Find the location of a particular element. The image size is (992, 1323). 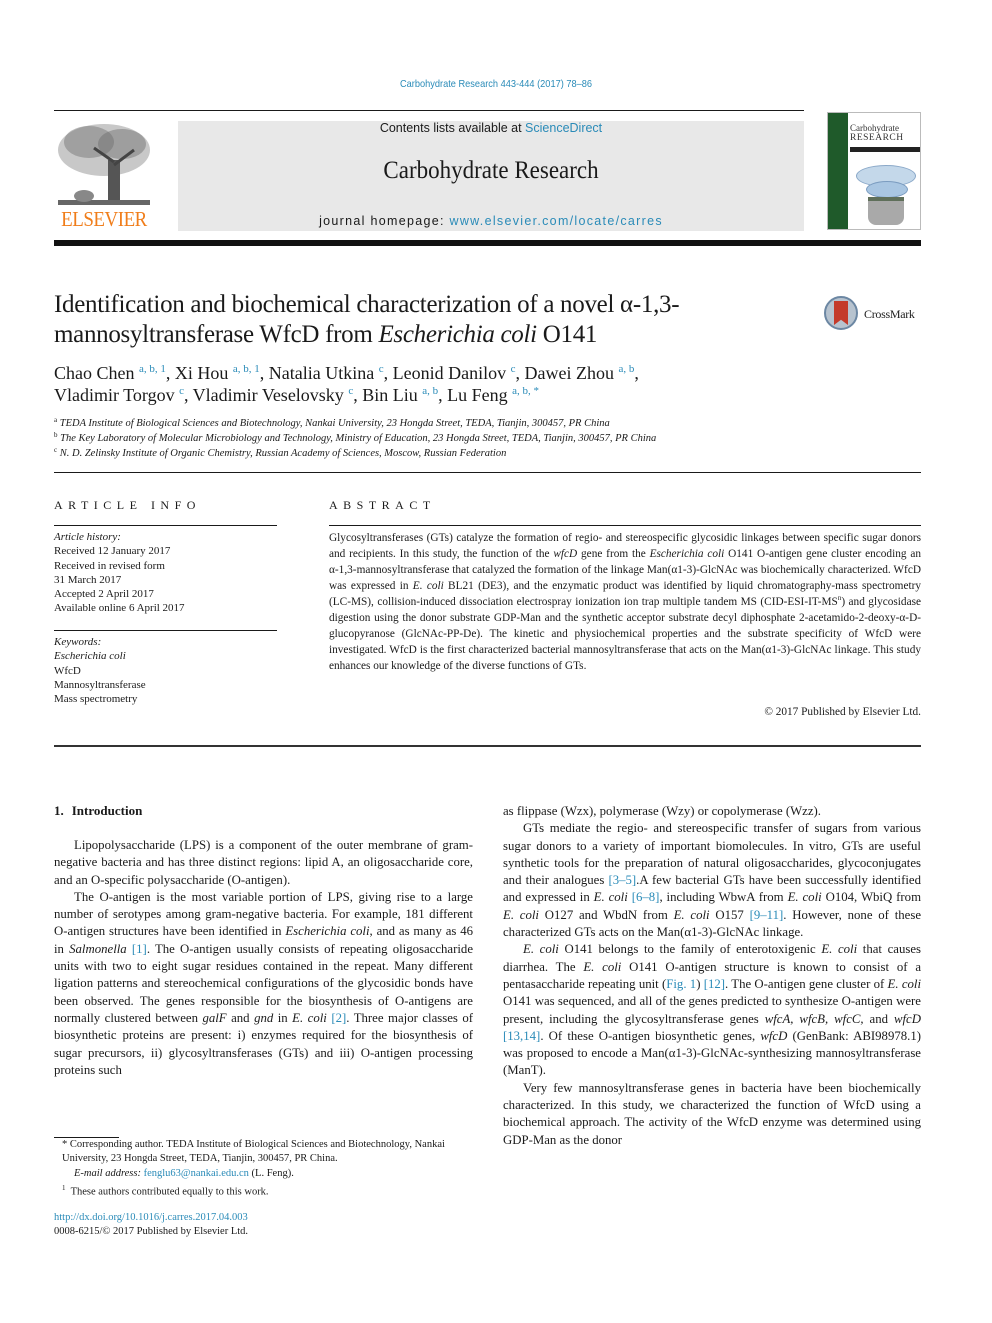

cover-title-line2: RESEARCH is located at coordinates (877, 138).